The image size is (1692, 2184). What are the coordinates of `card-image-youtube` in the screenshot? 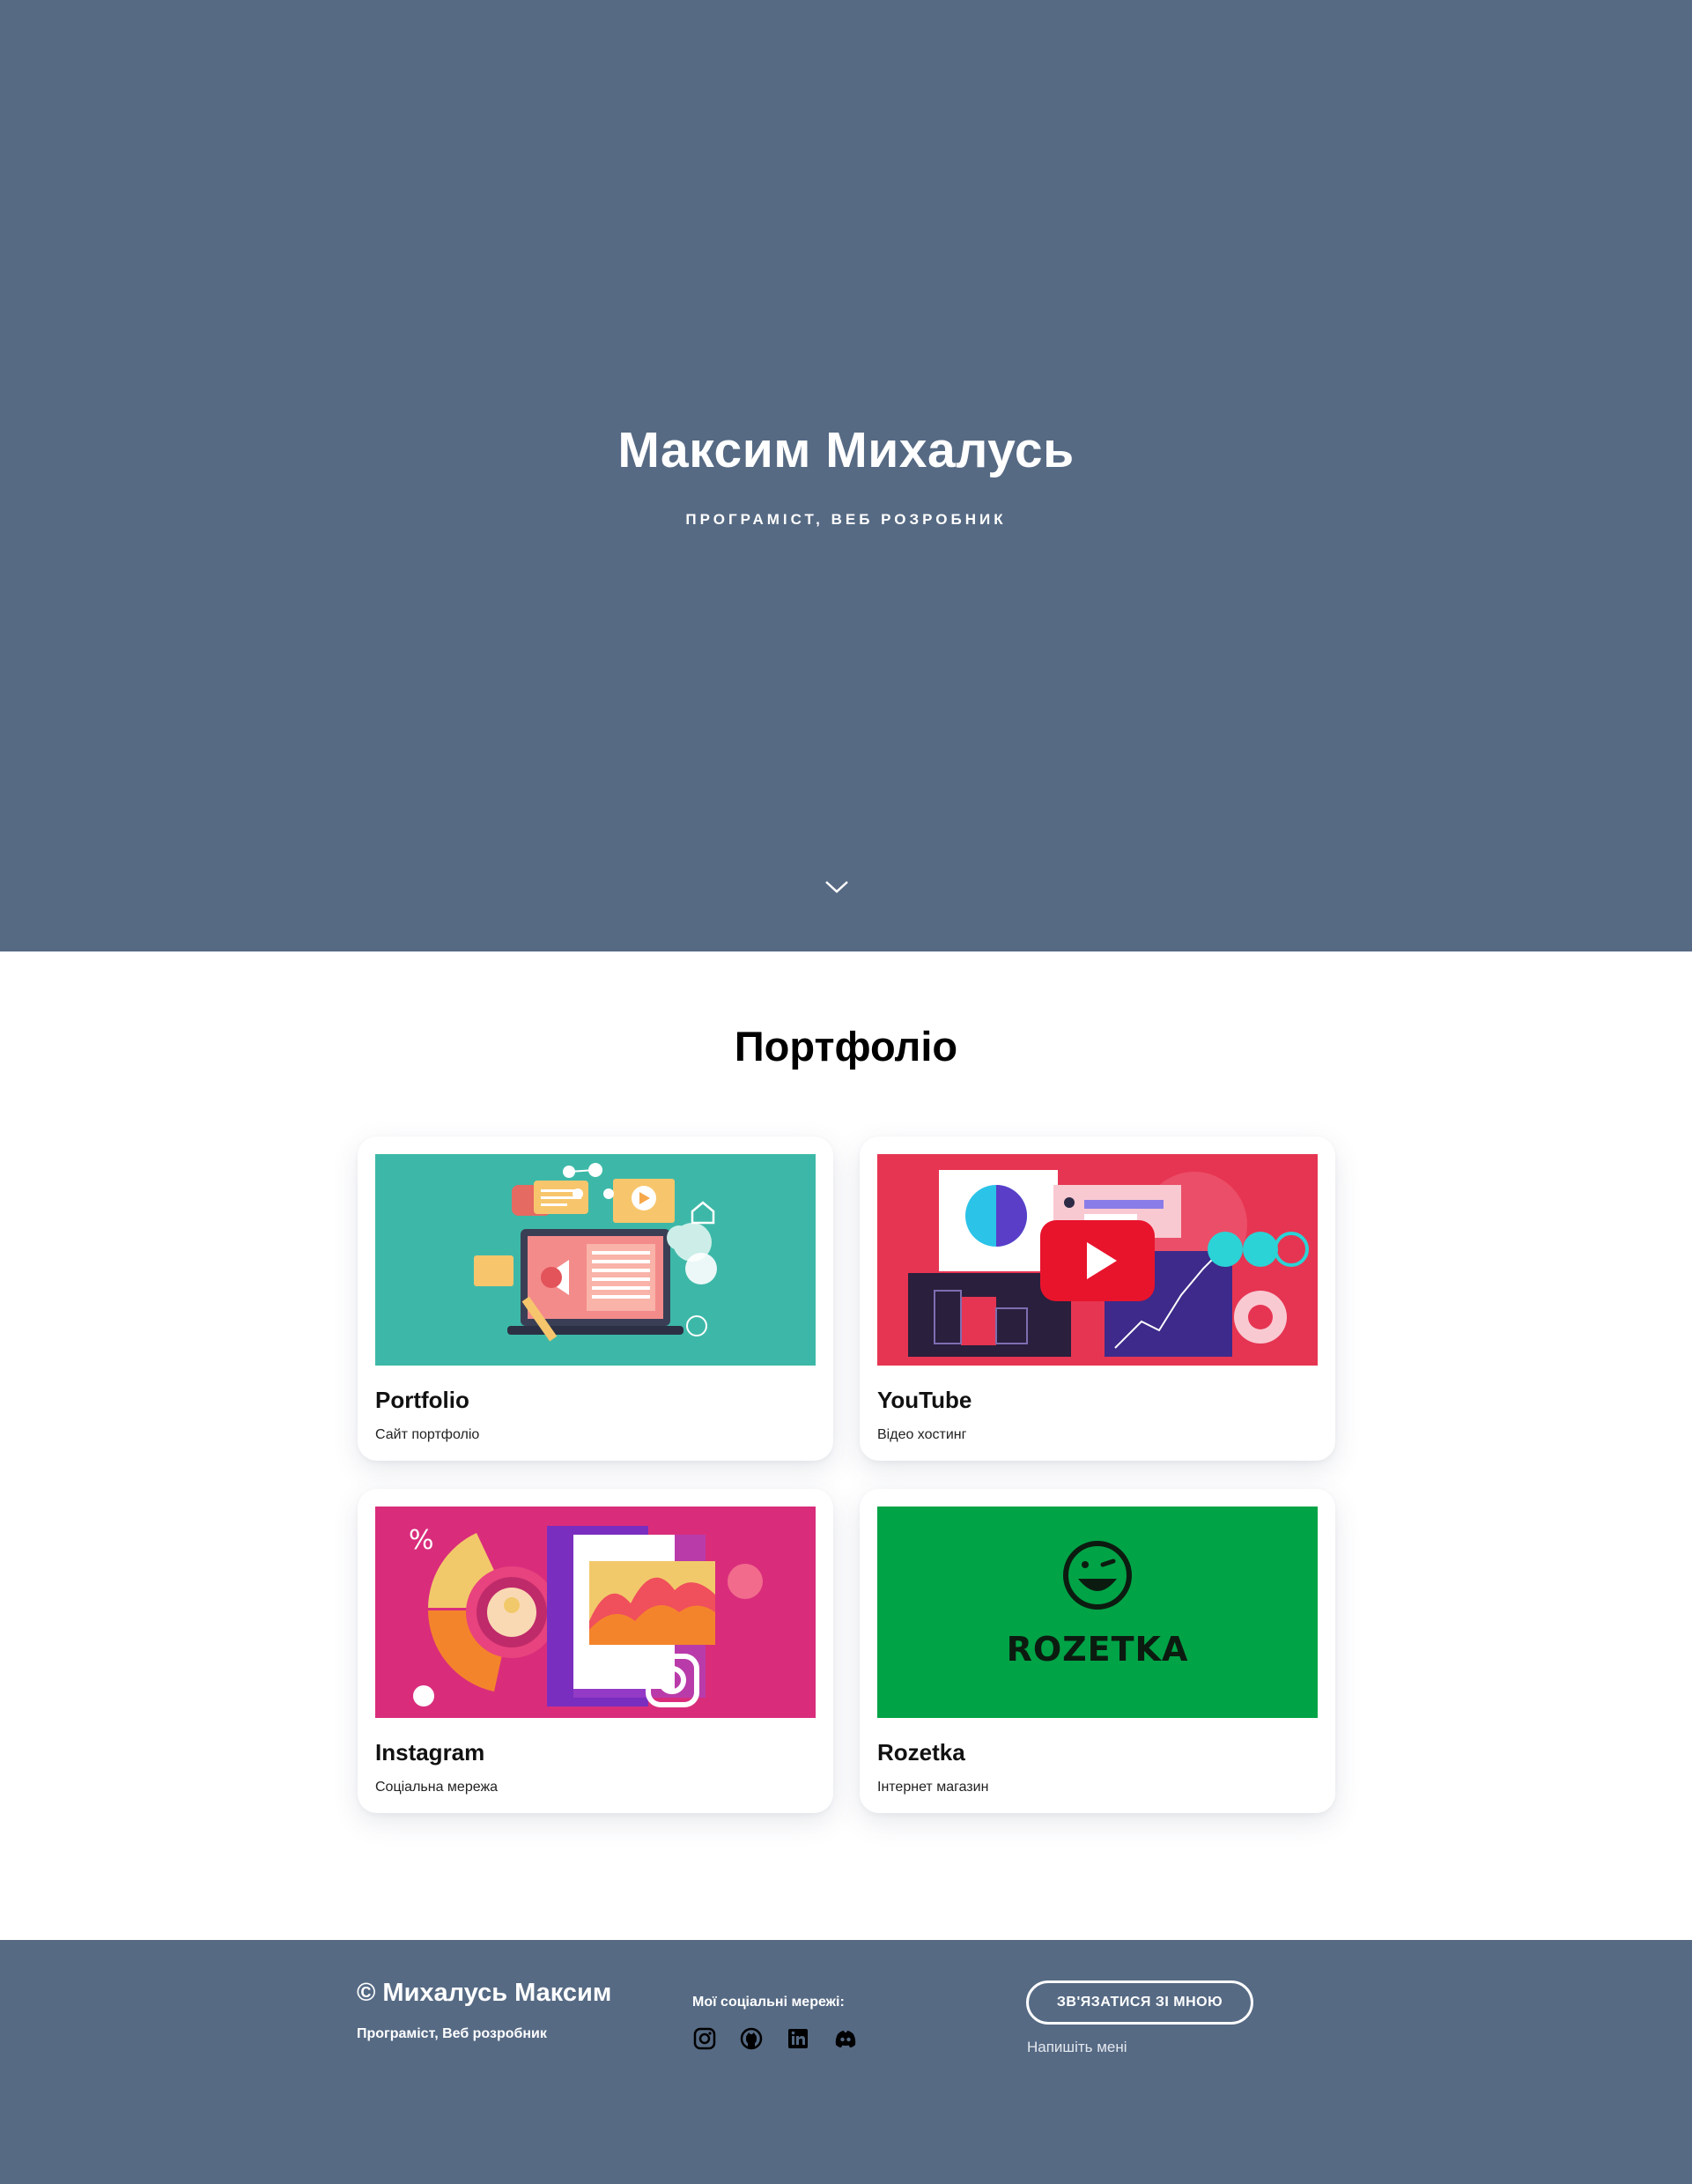 It's located at (1097, 1260).